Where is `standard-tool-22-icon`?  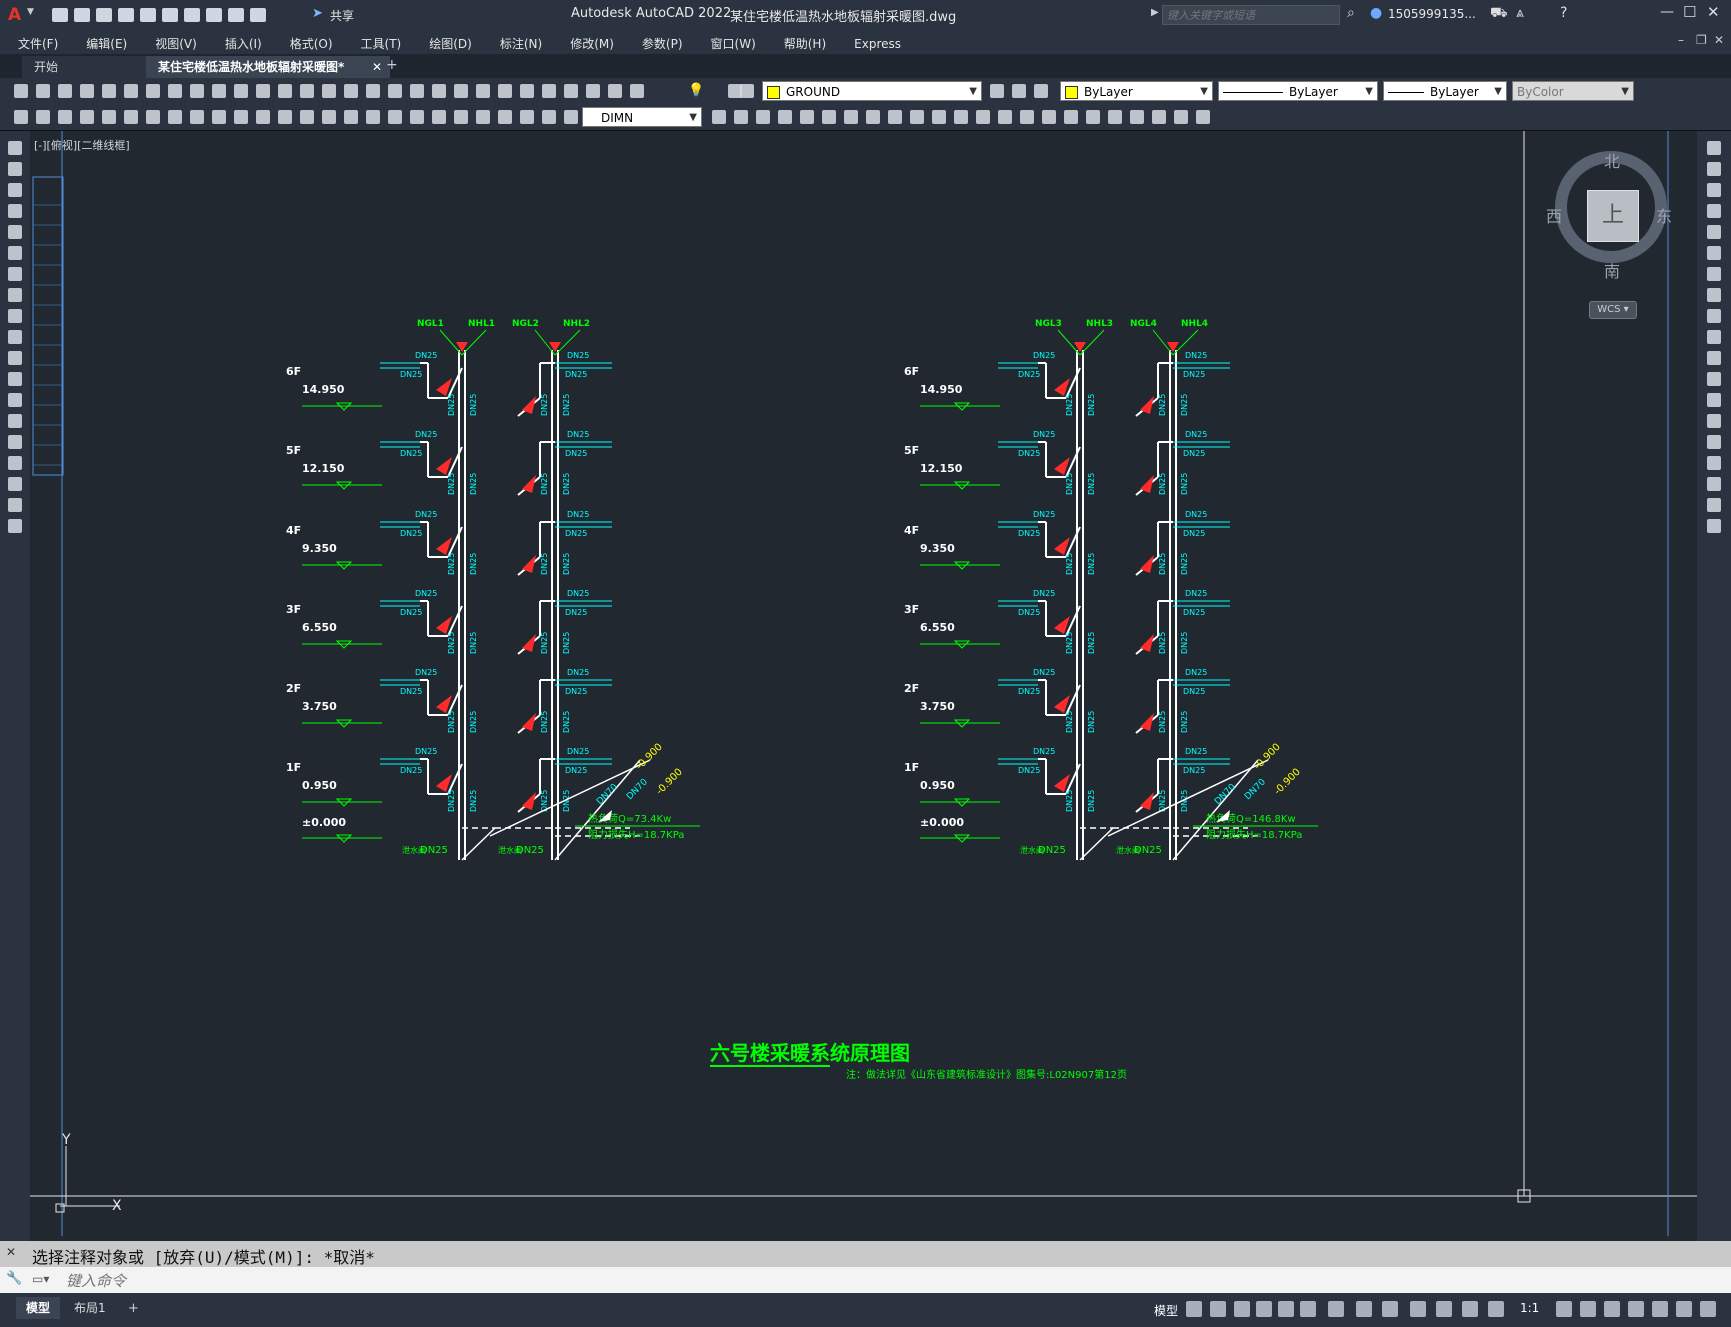
standard-tool-22-icon is located at coordinates (483, 91).